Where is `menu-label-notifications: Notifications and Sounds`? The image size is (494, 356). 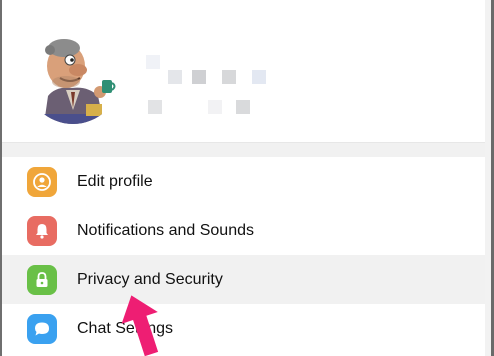
menu-label-notifications: Notifications and Sounds is located at coordinates (165, 230).